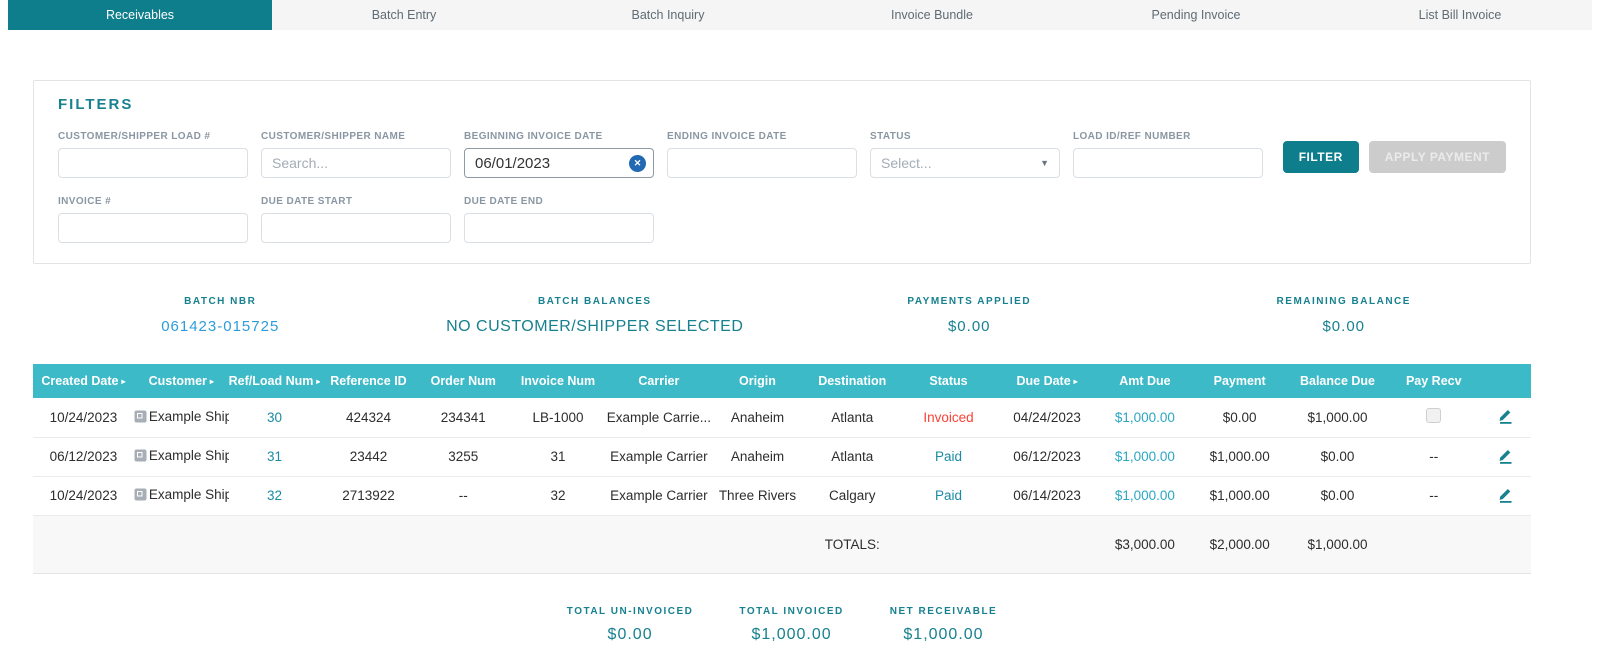 The height and width of the screenshot is (658, 1600). I want to click on cell-destination: Atlanta, so click(852, 457).